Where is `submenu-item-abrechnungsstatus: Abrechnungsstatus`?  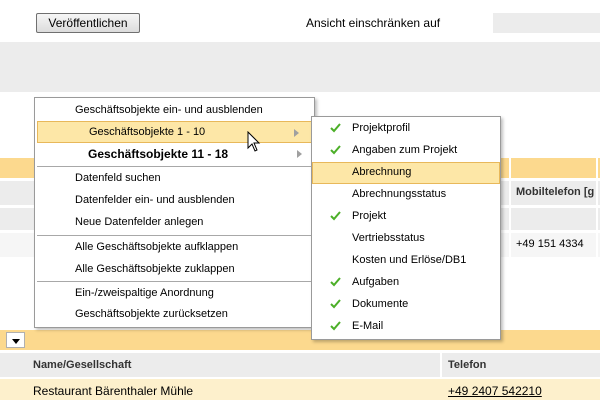
submenu-item-abrechnungsstatus: Abrechnungsstatus is located at coordinates (406, 195).